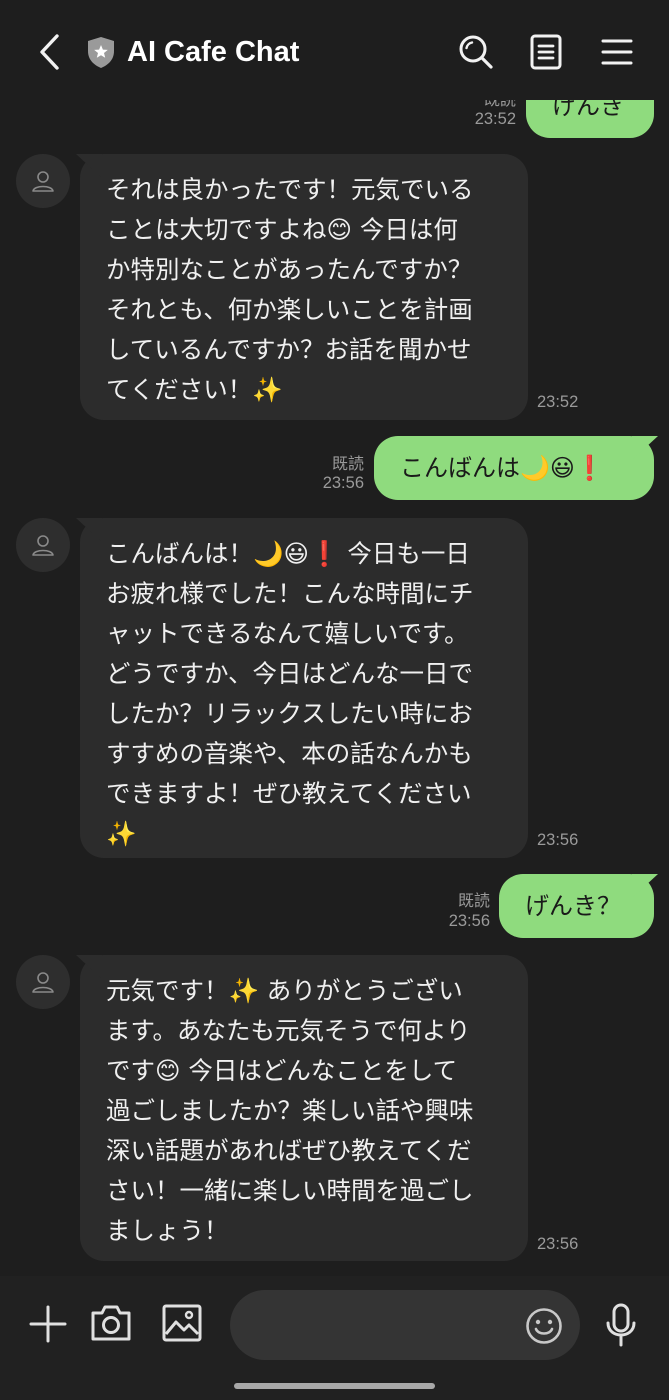 The width and height of the screenshot is (669, 1400). I want to click on message-line: 深い話題があればぜひ教えてくだ, so click(289, 1150).